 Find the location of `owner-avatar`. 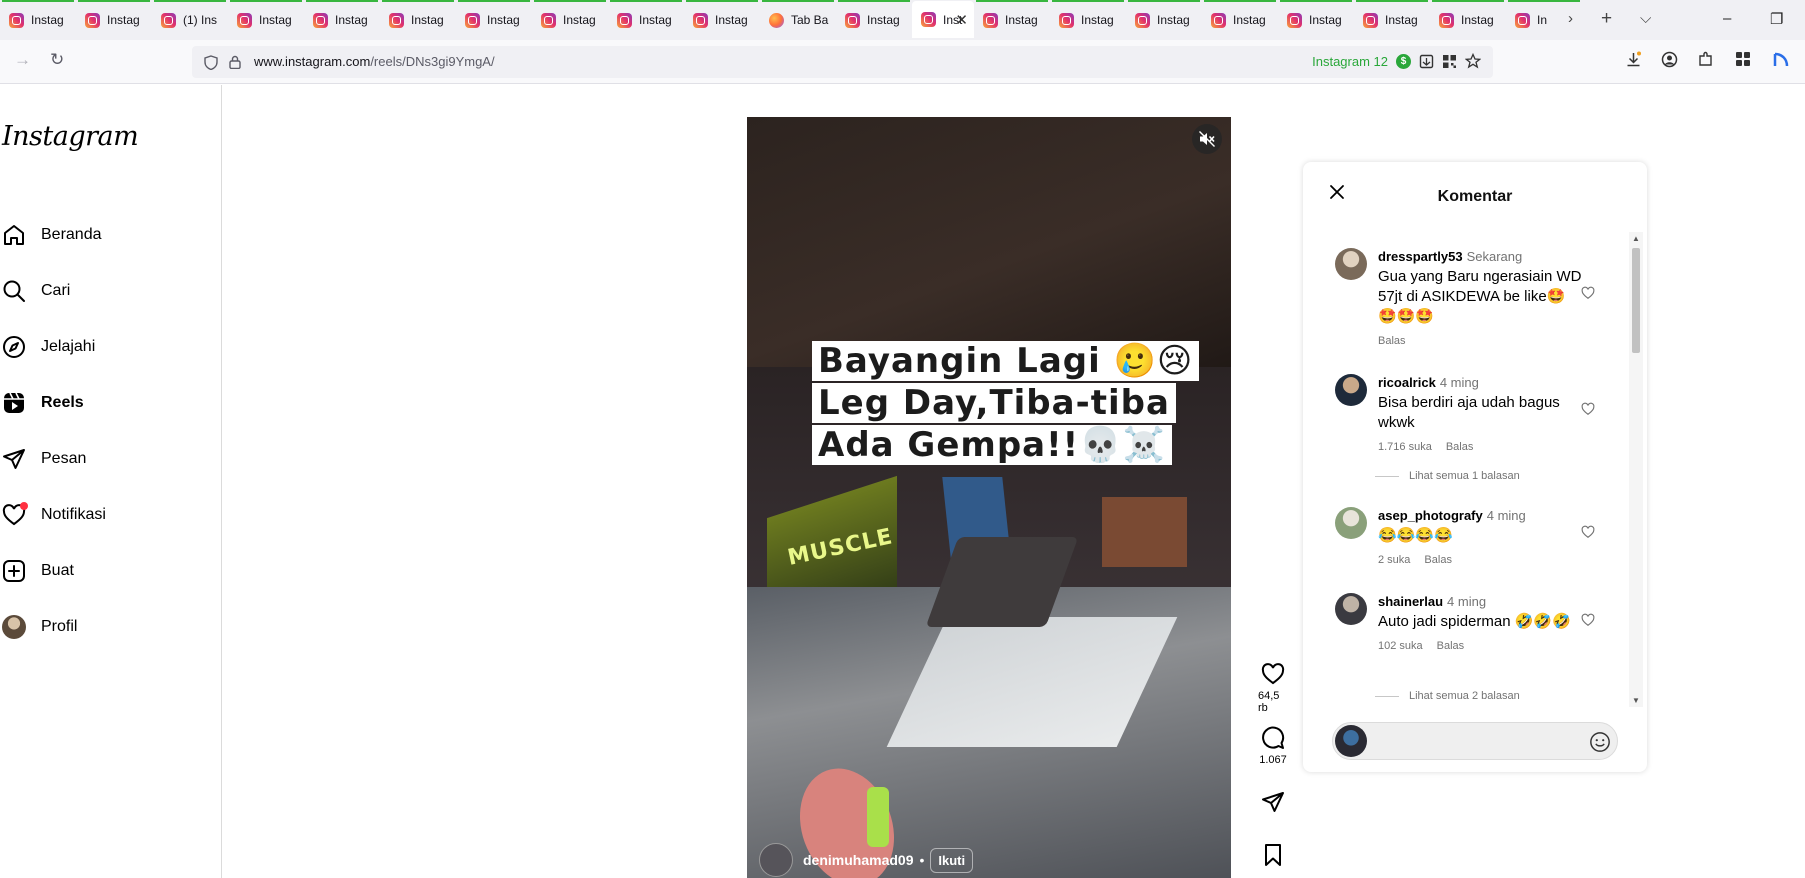

owner-avatar is located at coordinates (776, 860).